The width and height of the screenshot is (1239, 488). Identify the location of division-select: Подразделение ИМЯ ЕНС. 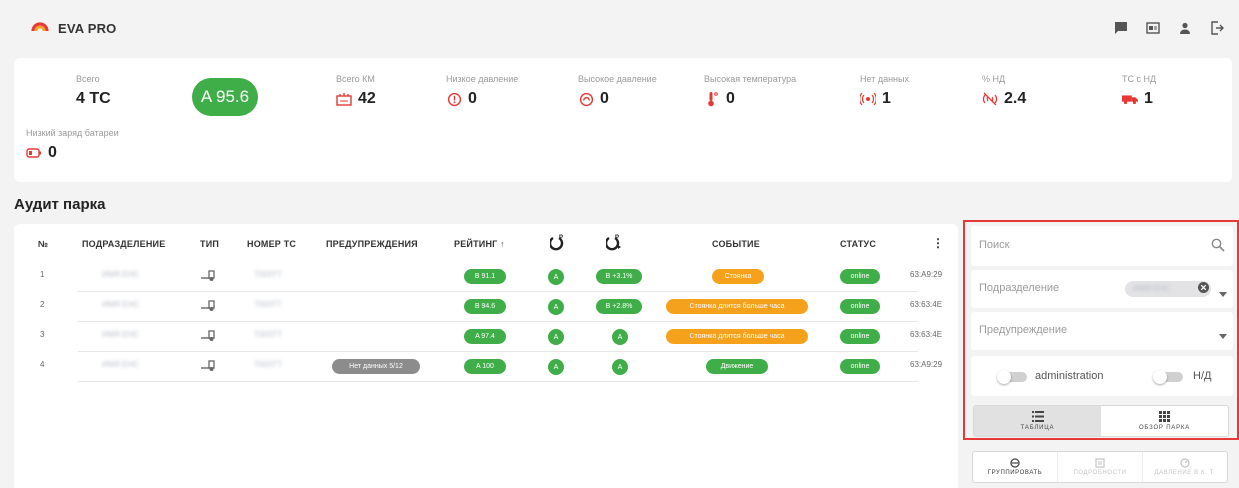
(1102, 289).